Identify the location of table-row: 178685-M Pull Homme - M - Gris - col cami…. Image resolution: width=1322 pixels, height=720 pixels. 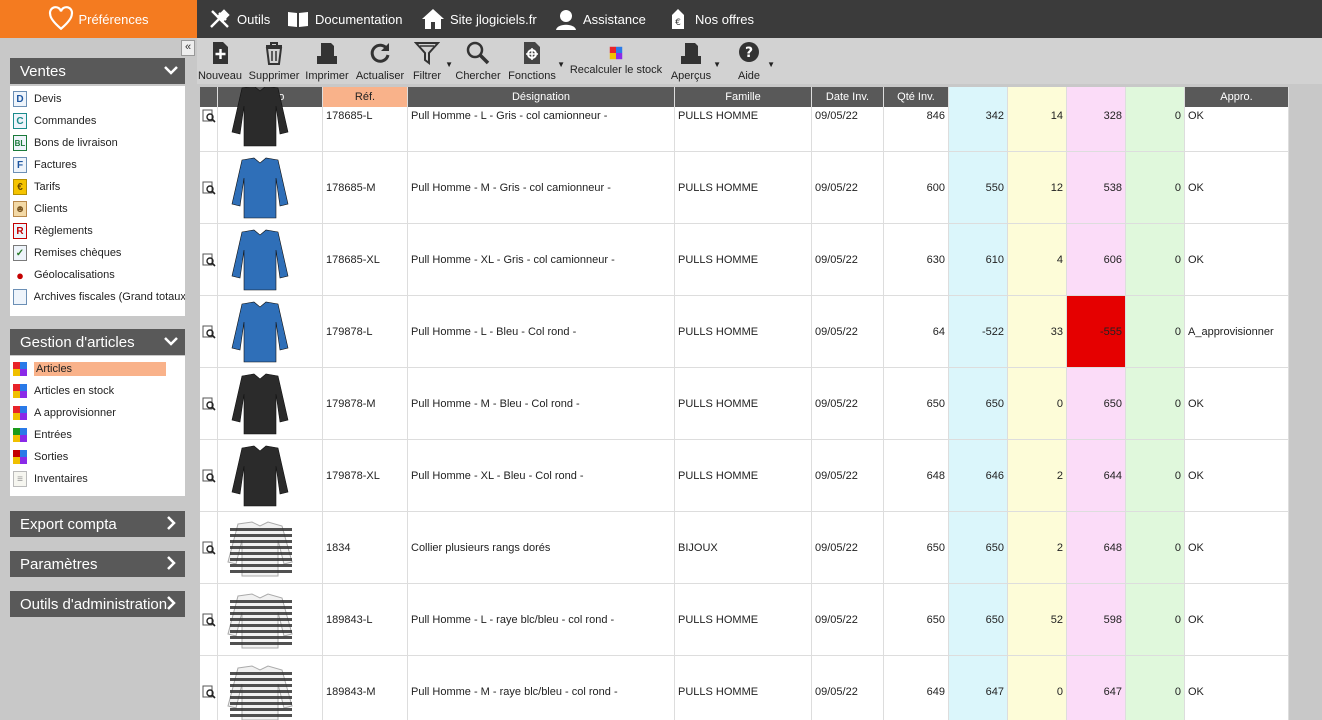
(744, 188).